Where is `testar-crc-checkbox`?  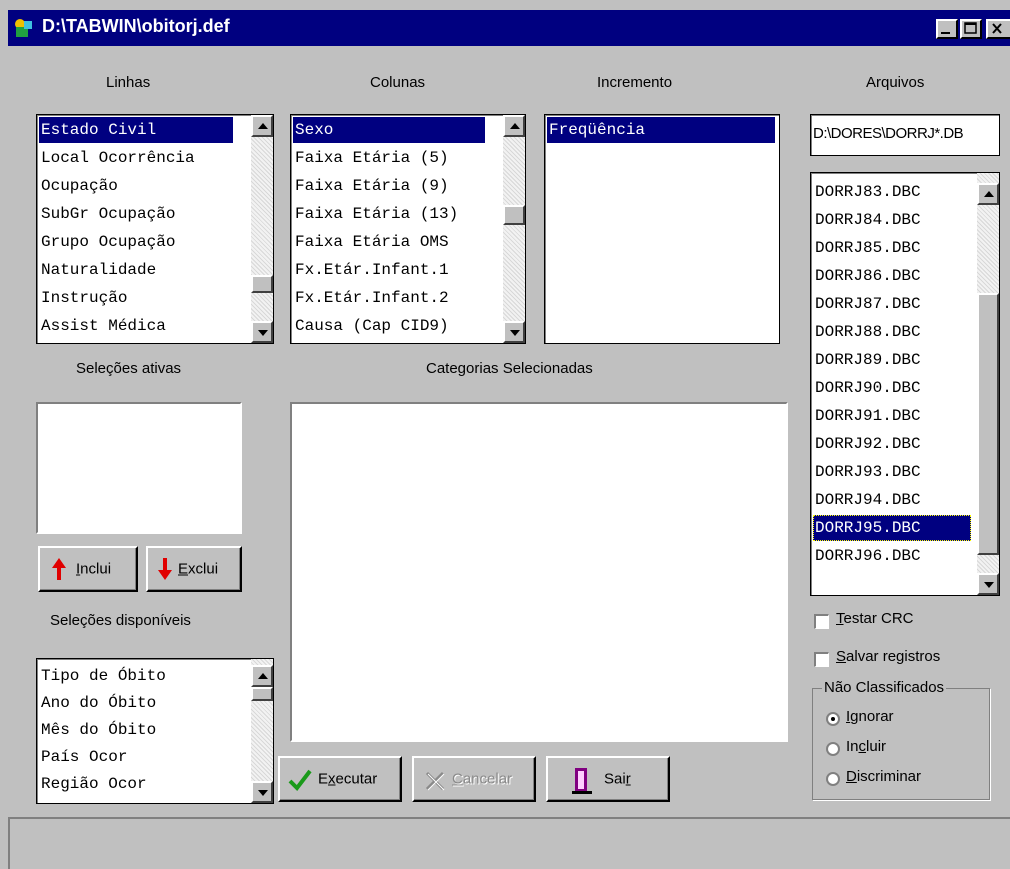 testar-crc-checkbox is located at coordinates (821, 621).